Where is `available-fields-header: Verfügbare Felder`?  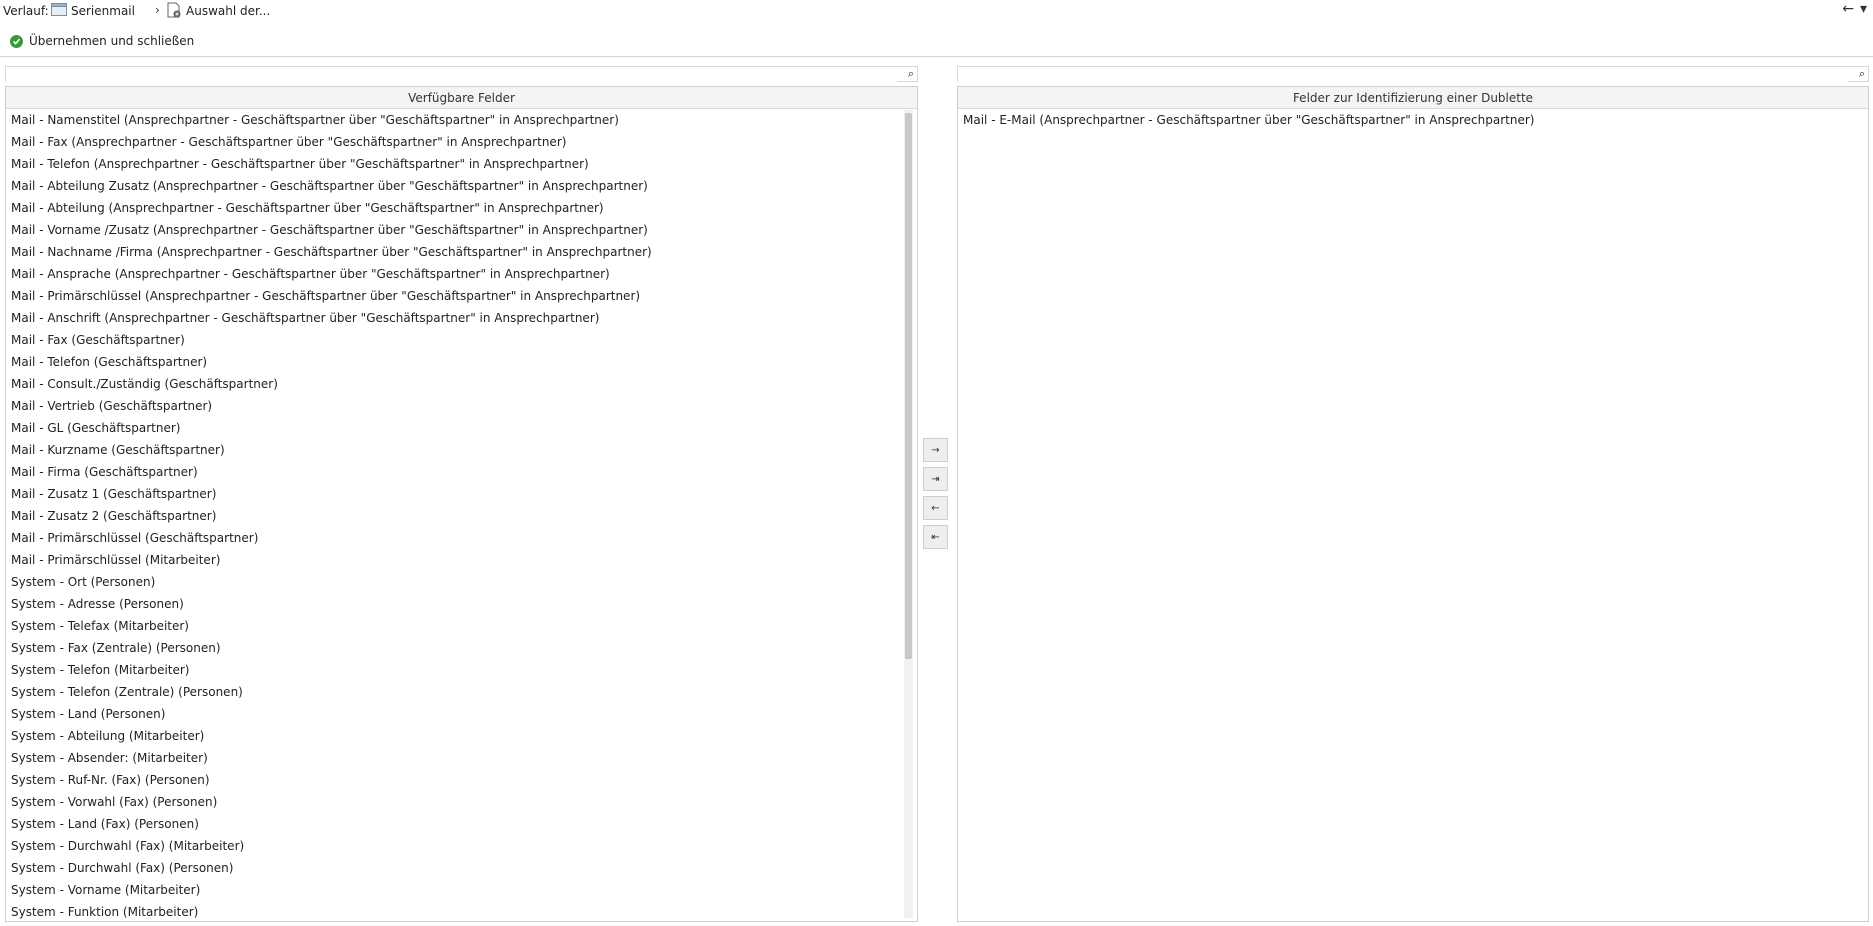 available-fields-header: Verfügbare Felder is located at coordinates (461, 98).